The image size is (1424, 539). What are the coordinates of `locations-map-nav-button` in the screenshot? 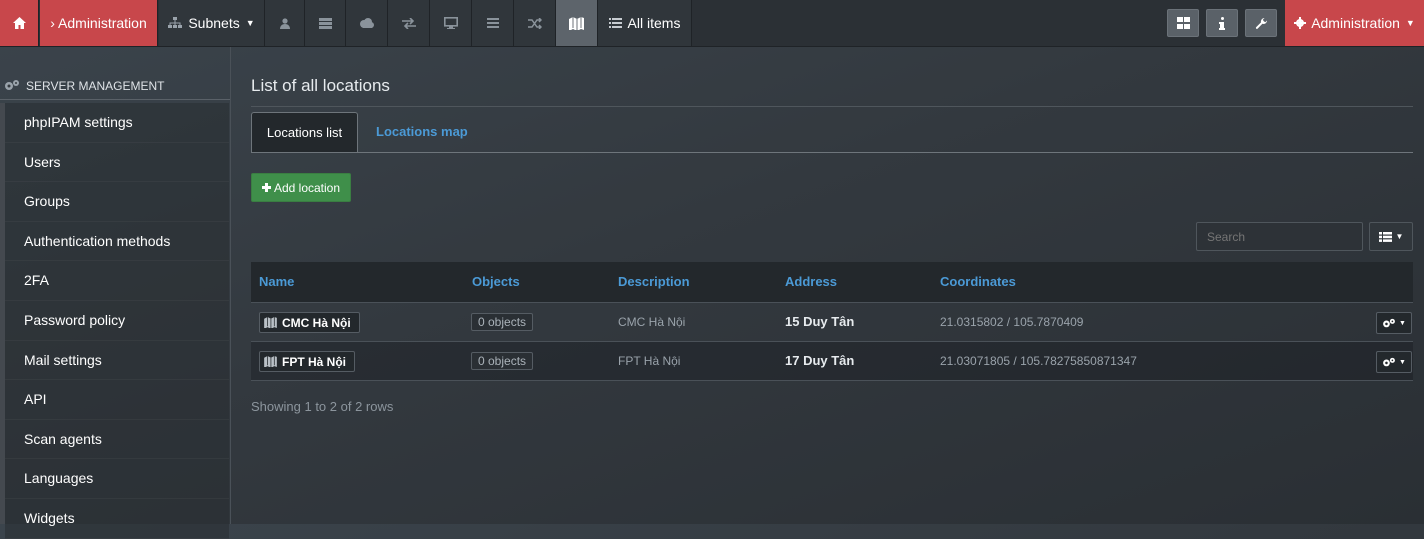 It's located at (577, 23).